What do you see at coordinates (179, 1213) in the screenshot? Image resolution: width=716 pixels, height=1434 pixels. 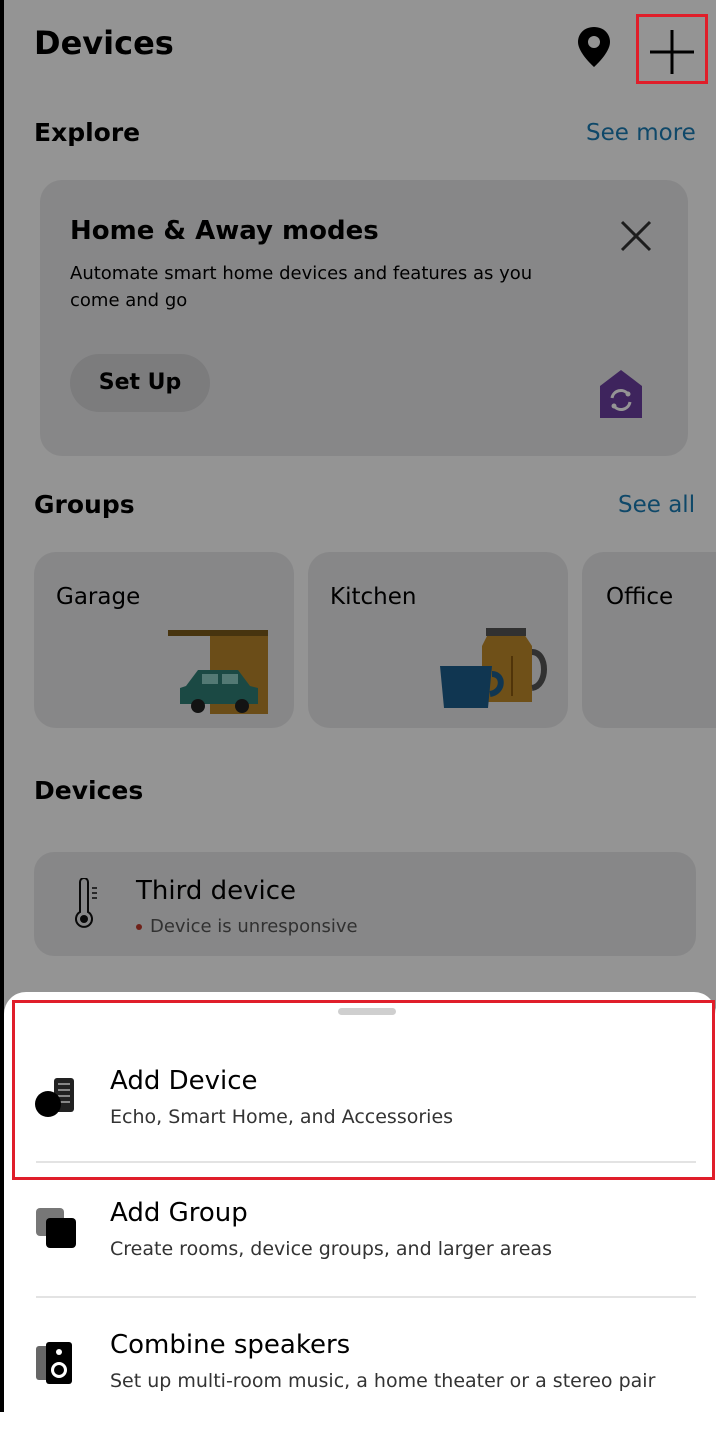 I see `item-title: Add Group` at bounding box center [179, 1213].